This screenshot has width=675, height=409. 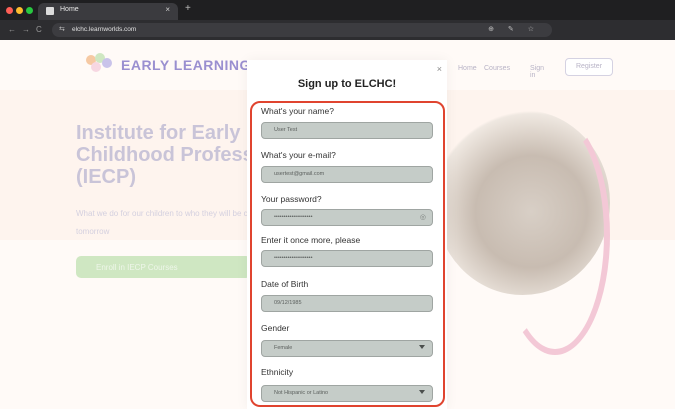 What do you see at coordinates (99, 62) in the screenshot?
I see `logo-icon` at bounding box center [99, 62].